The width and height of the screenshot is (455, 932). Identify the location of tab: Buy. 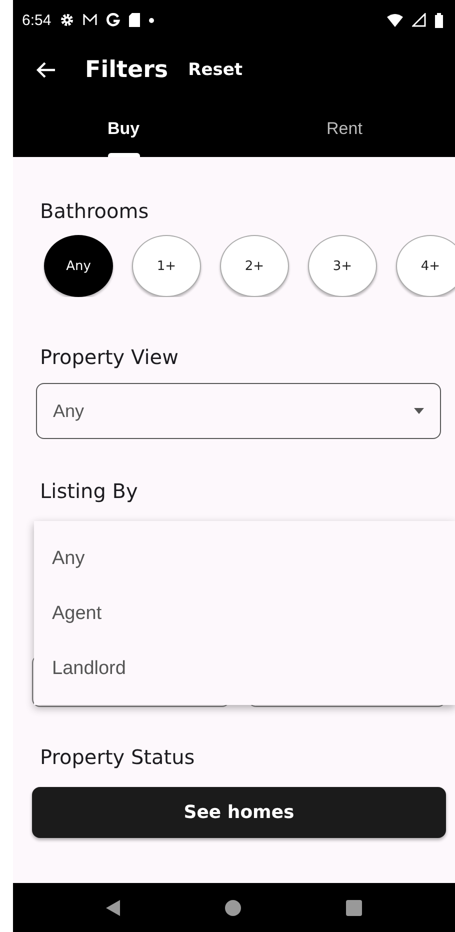
(123, 128).